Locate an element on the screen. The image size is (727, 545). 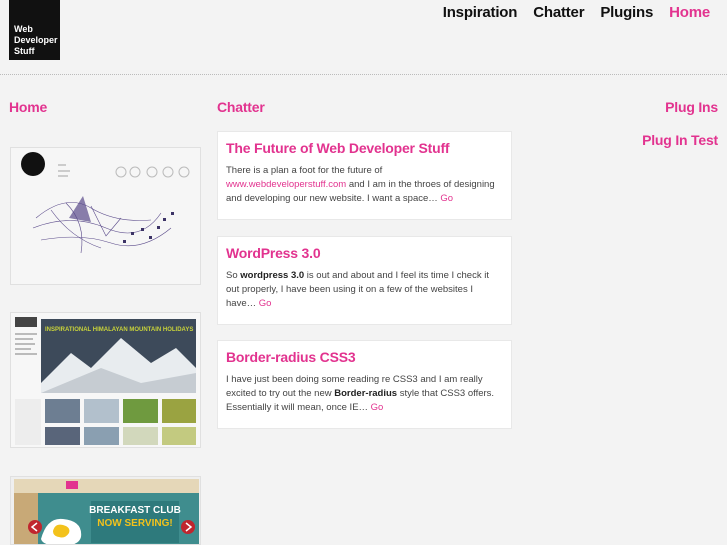
site-logo: Web Developer Stuff is located at coordinates (34, 30).